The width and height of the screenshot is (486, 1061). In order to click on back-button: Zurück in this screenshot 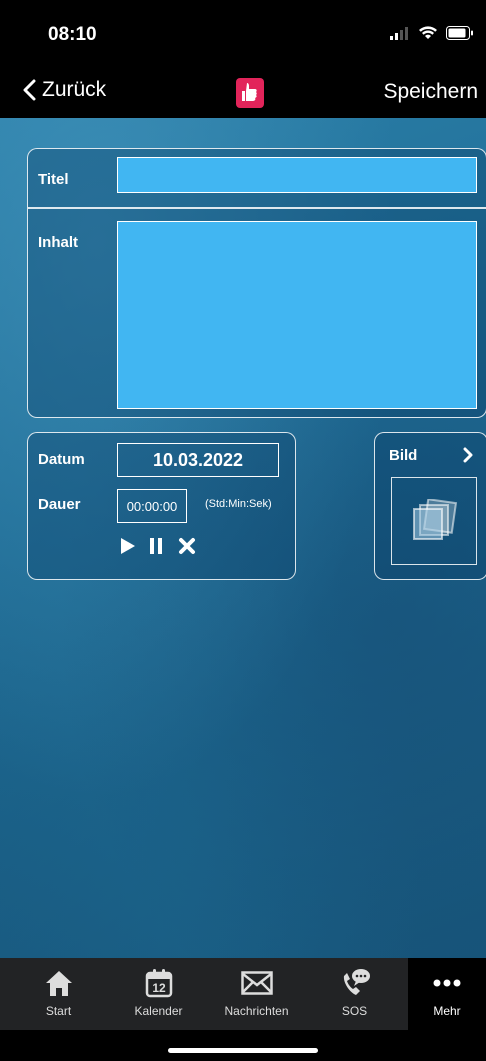, I will do `click(64, 90)`.